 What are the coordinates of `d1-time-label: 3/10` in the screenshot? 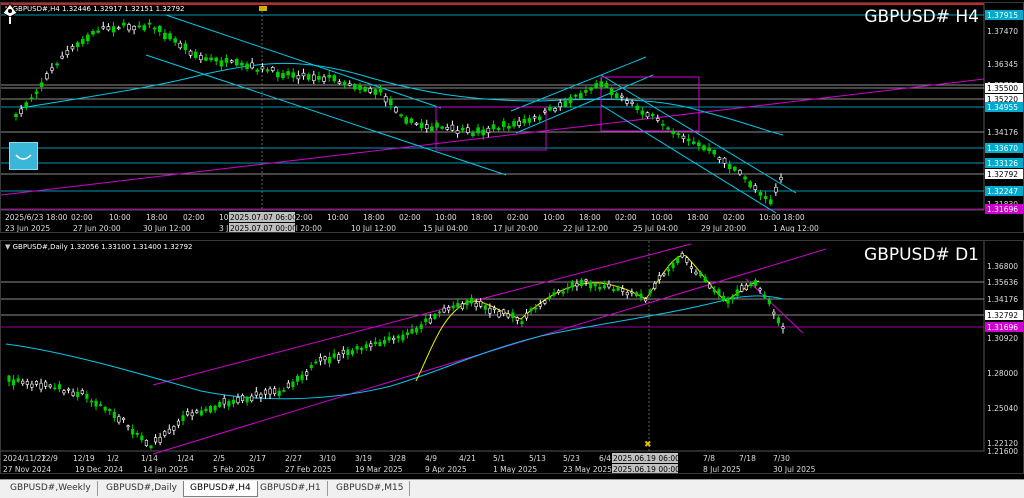 It's located at (327, 458).